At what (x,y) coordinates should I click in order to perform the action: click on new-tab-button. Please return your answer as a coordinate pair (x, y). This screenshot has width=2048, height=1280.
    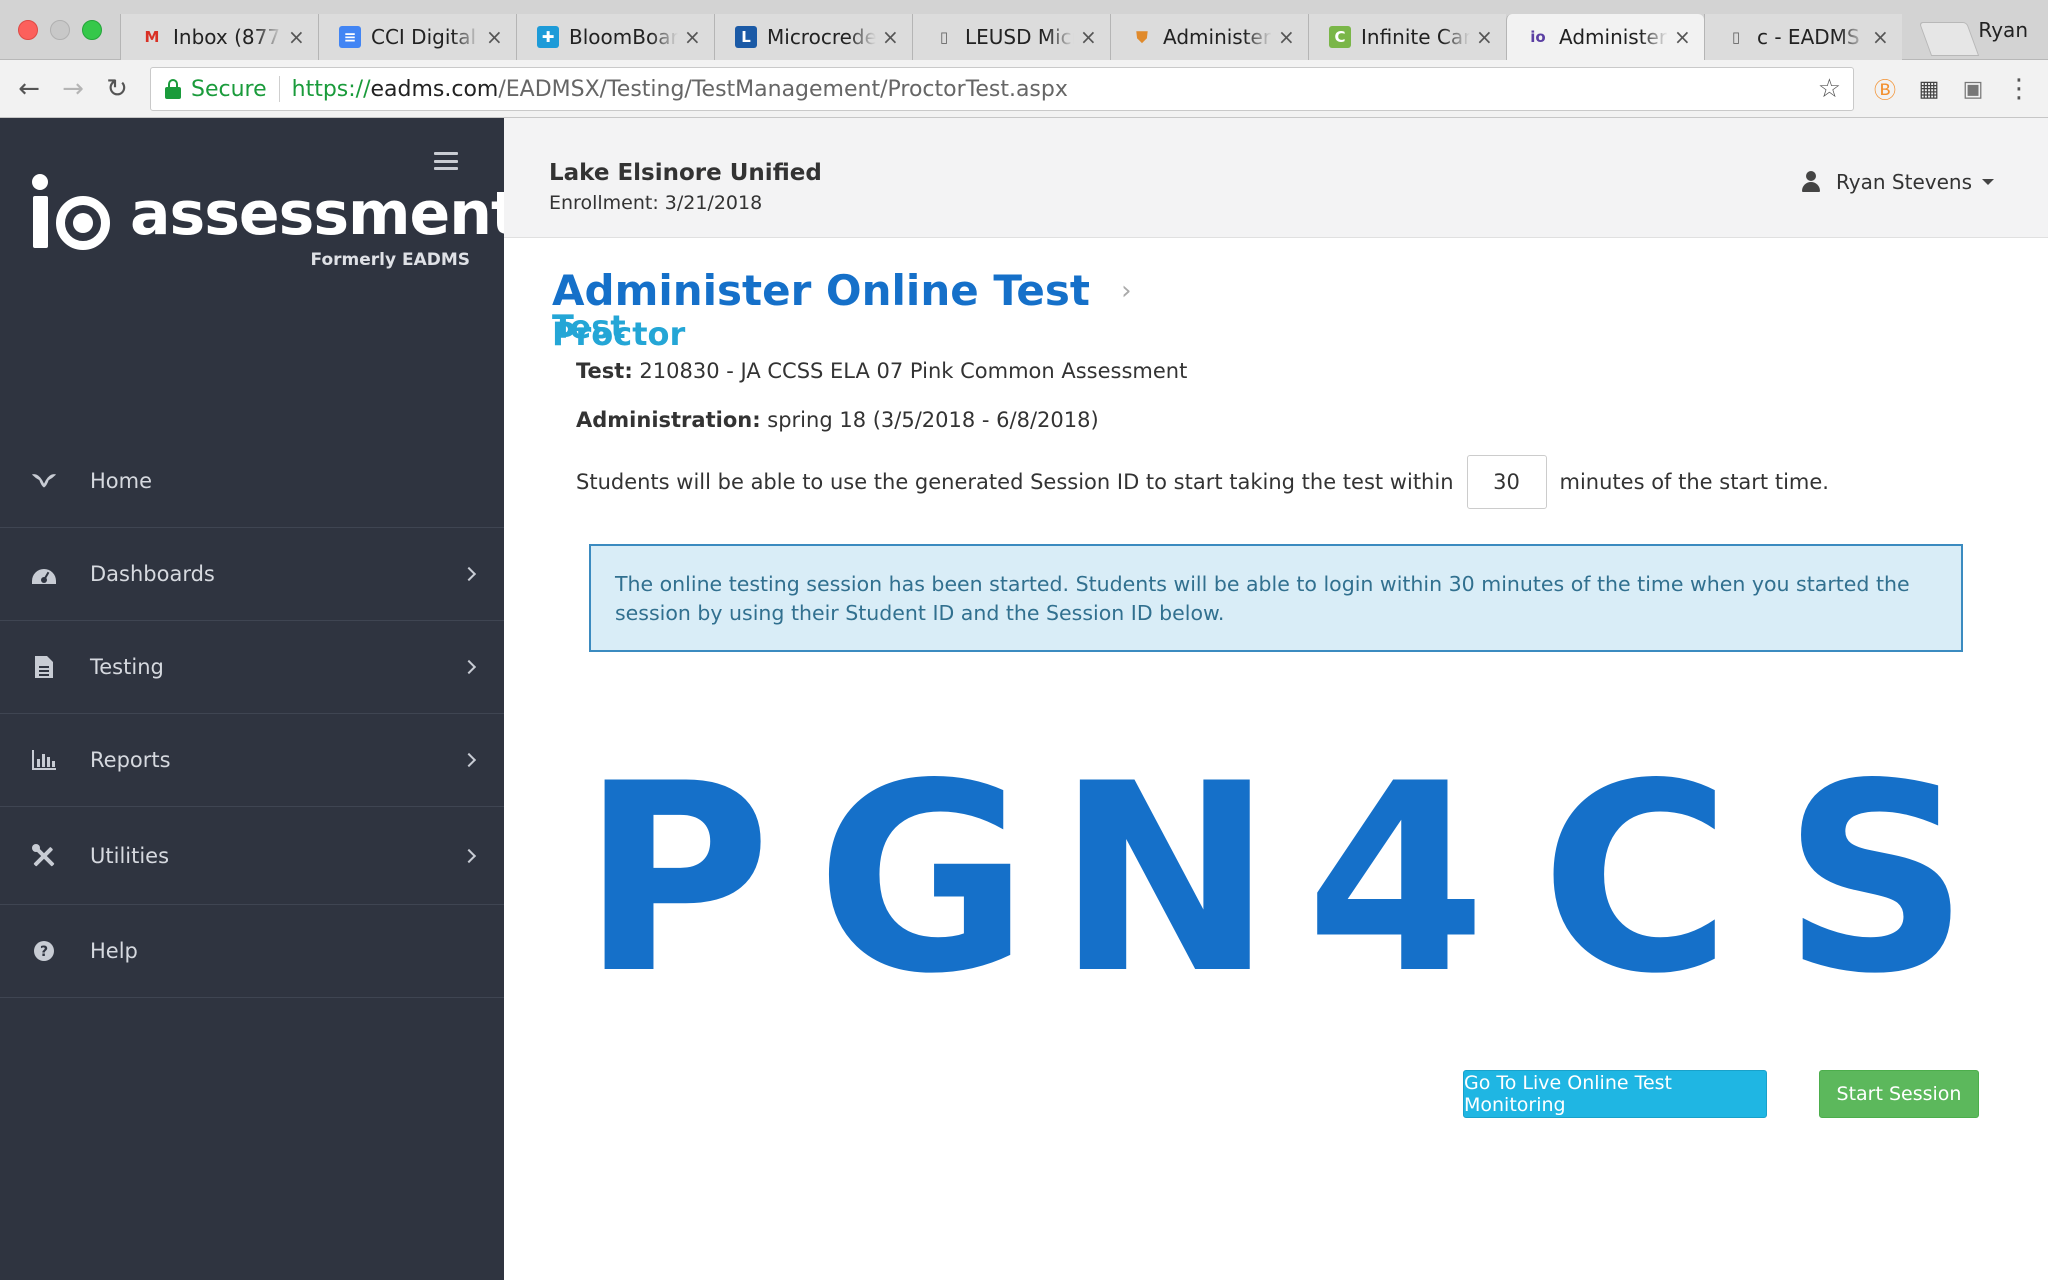
    Looking at the image, I should click on (1949, 39).